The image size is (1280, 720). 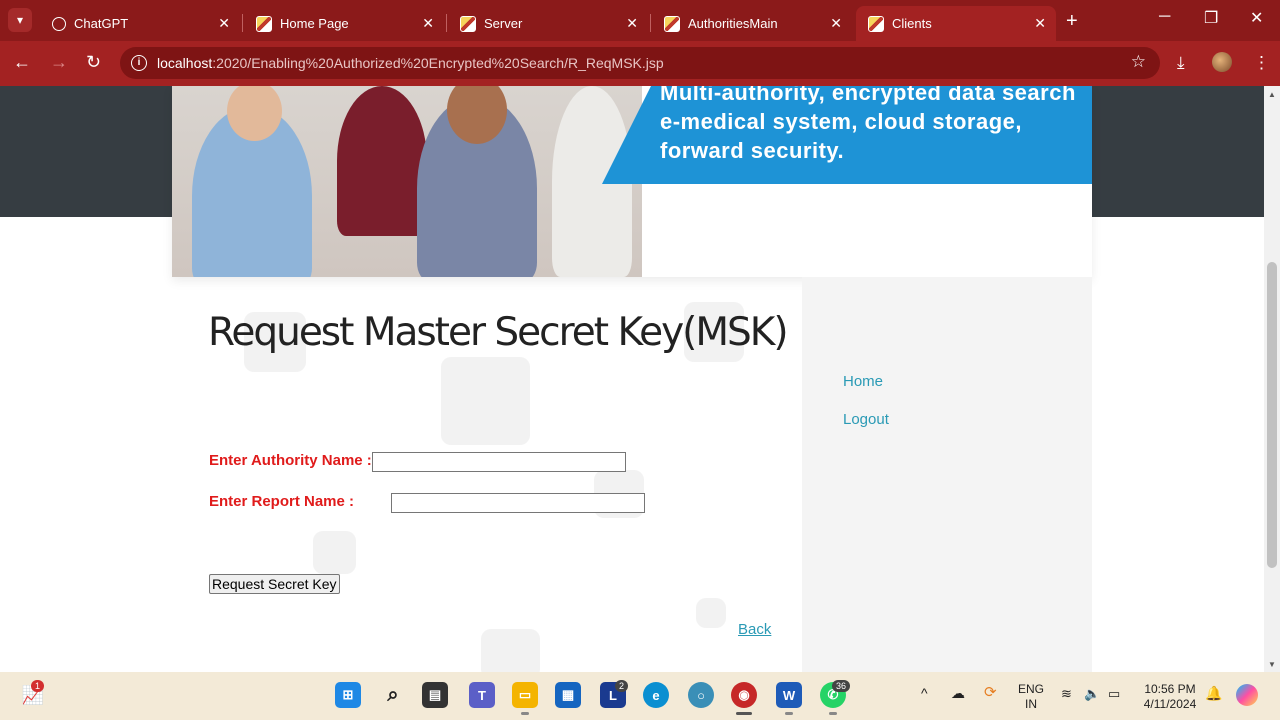 What do you see at coordinates (958, 693) in the screenshot?
I see `onedrive-icon: ☁` at bounding box center [958, 693].